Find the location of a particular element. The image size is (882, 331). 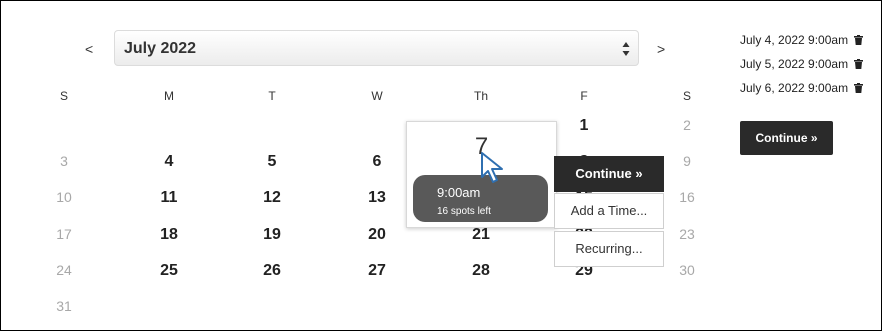

calendar-day: 28 is located at coordinates (481, 271).